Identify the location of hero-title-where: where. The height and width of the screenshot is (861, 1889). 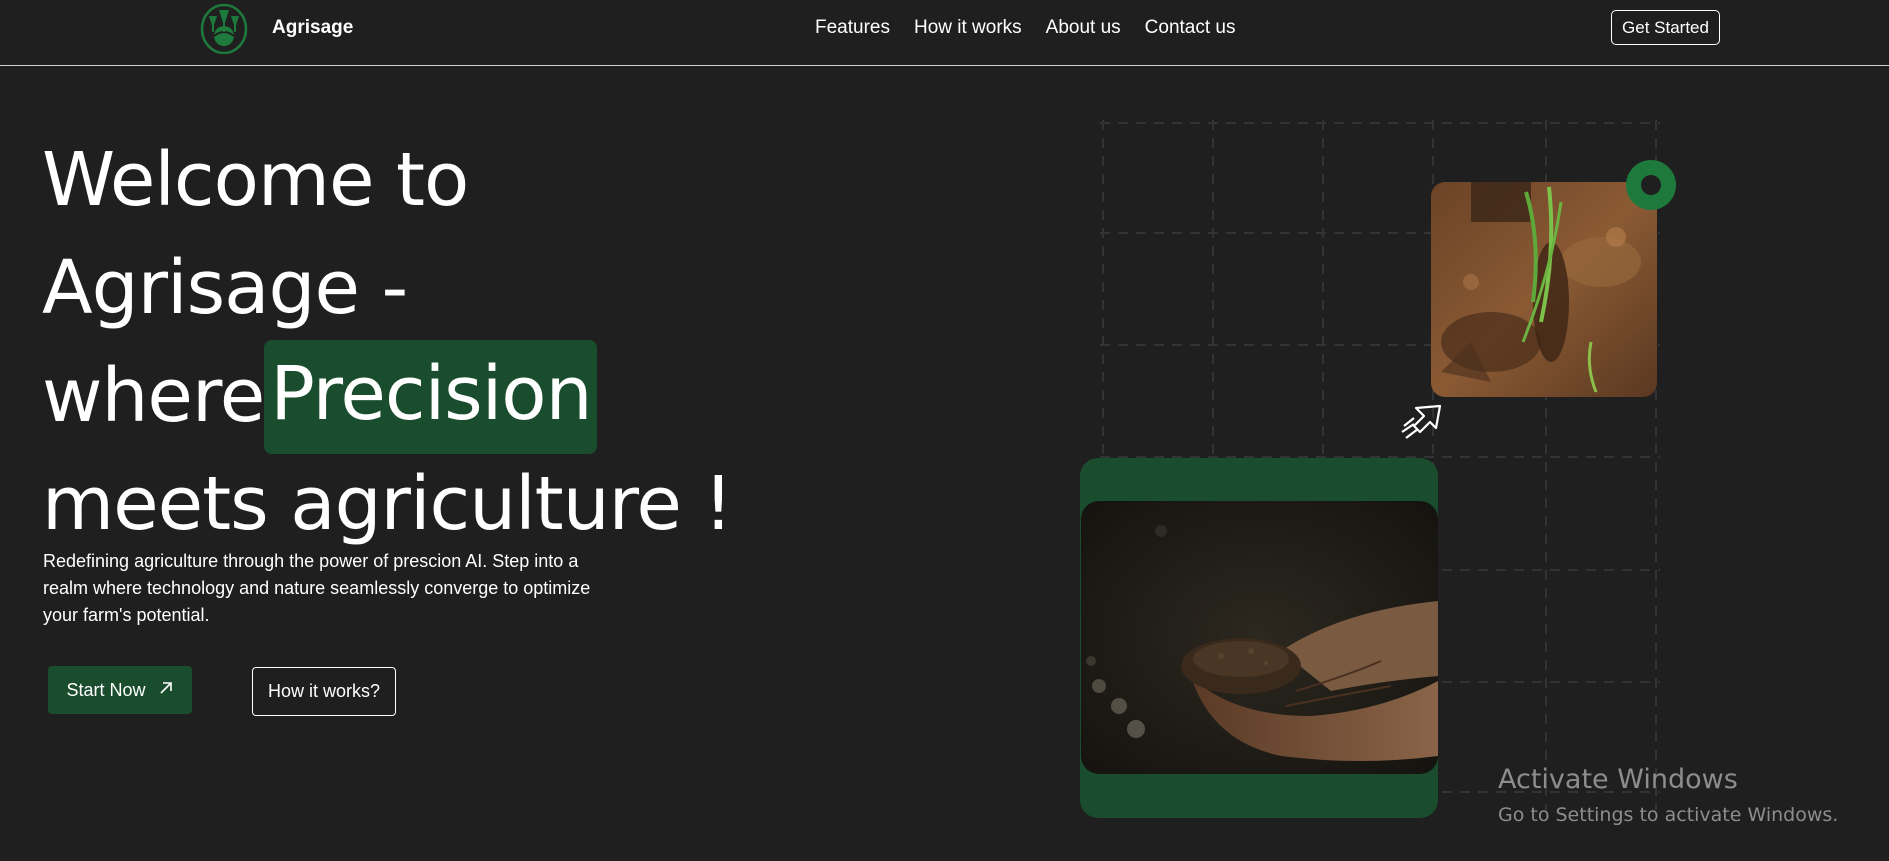
(153, 396).